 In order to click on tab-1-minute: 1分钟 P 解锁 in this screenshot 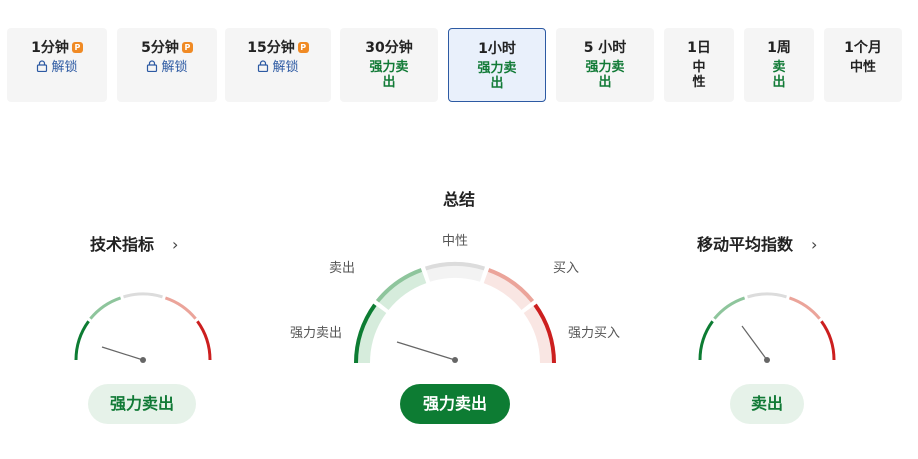, I will do `click(57, 65)`.